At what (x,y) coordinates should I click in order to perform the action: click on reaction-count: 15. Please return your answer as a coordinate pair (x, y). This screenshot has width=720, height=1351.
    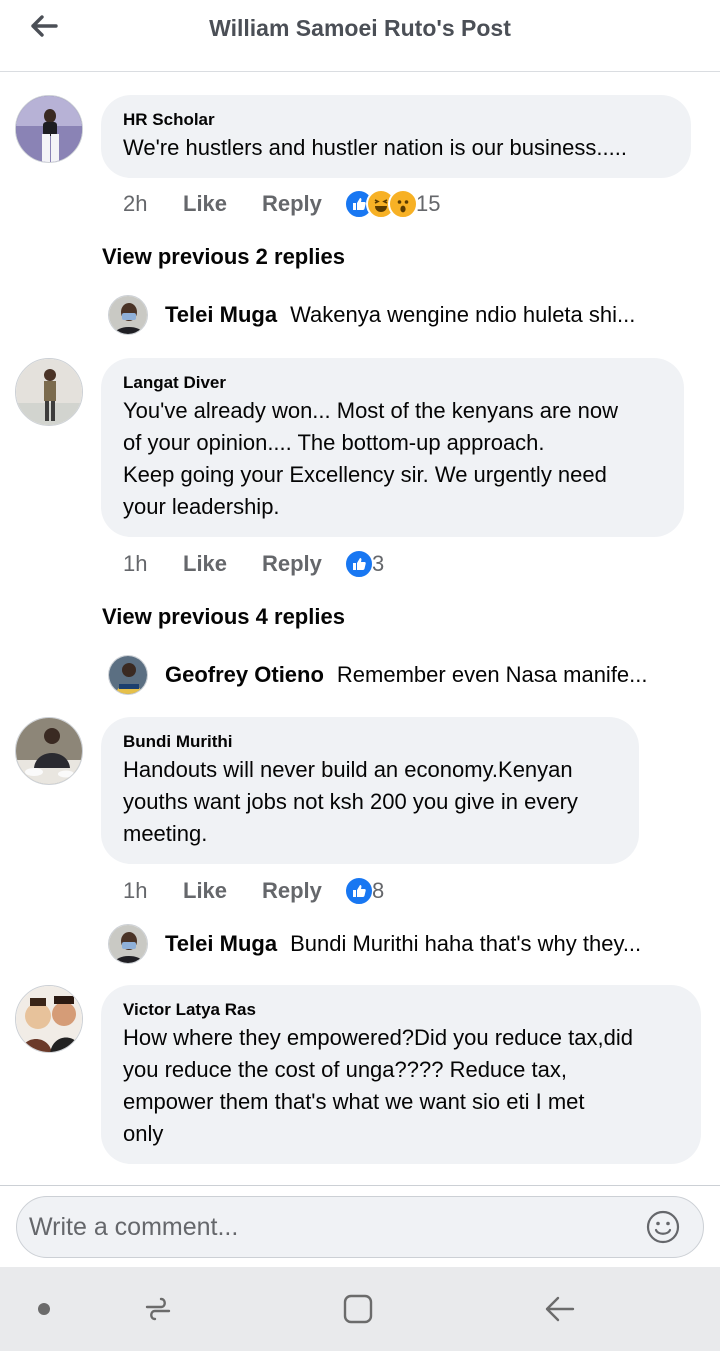
    Looking at the image, I should click on (428, 203).